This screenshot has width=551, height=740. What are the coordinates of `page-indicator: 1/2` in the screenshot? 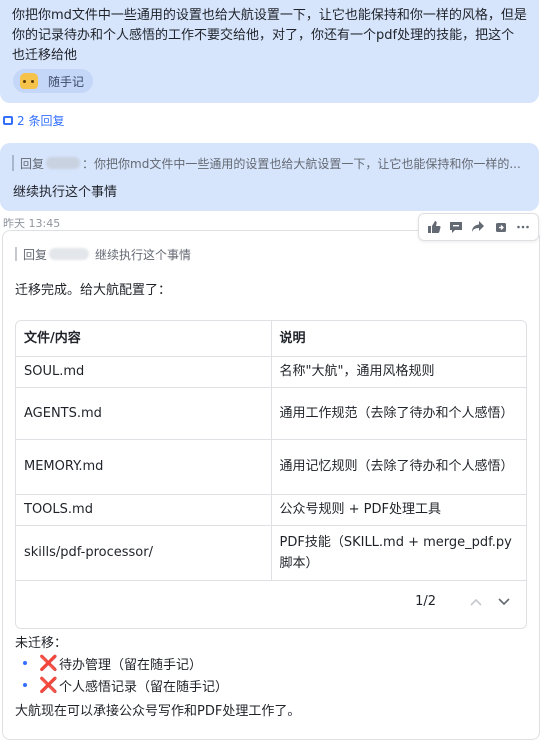 It's located at (425, 601).